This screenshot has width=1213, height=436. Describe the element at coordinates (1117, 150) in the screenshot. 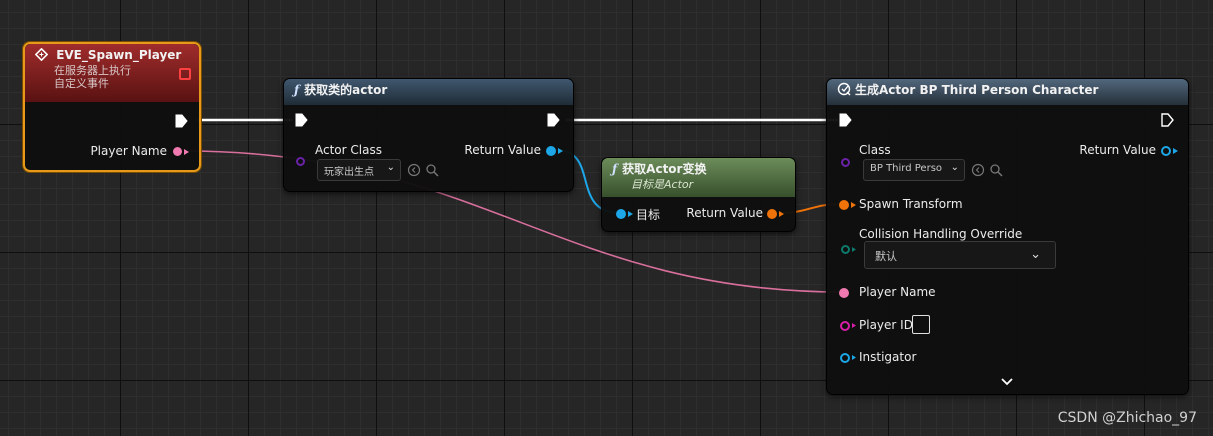

I see `spawn-return-label: Return Value` at that location.